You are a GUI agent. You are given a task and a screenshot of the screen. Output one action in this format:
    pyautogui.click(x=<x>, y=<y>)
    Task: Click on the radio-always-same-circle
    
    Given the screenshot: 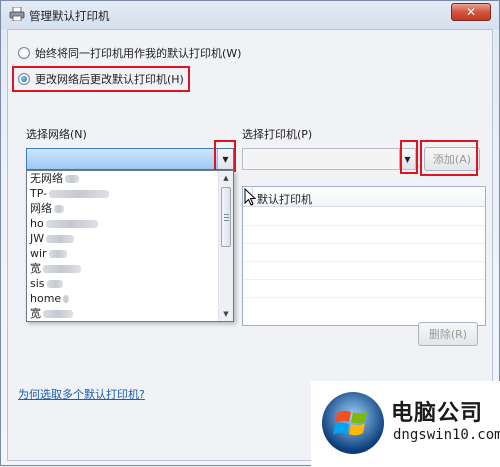 What is the action you would take?
    pyautogui.click(x=24, y=53)
    